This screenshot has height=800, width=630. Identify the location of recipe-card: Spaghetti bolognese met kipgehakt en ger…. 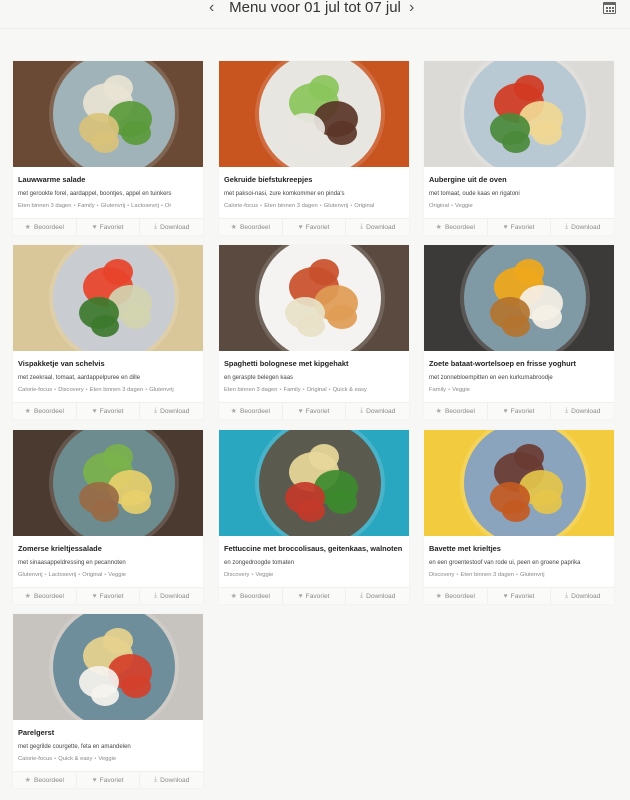
(314, 332).